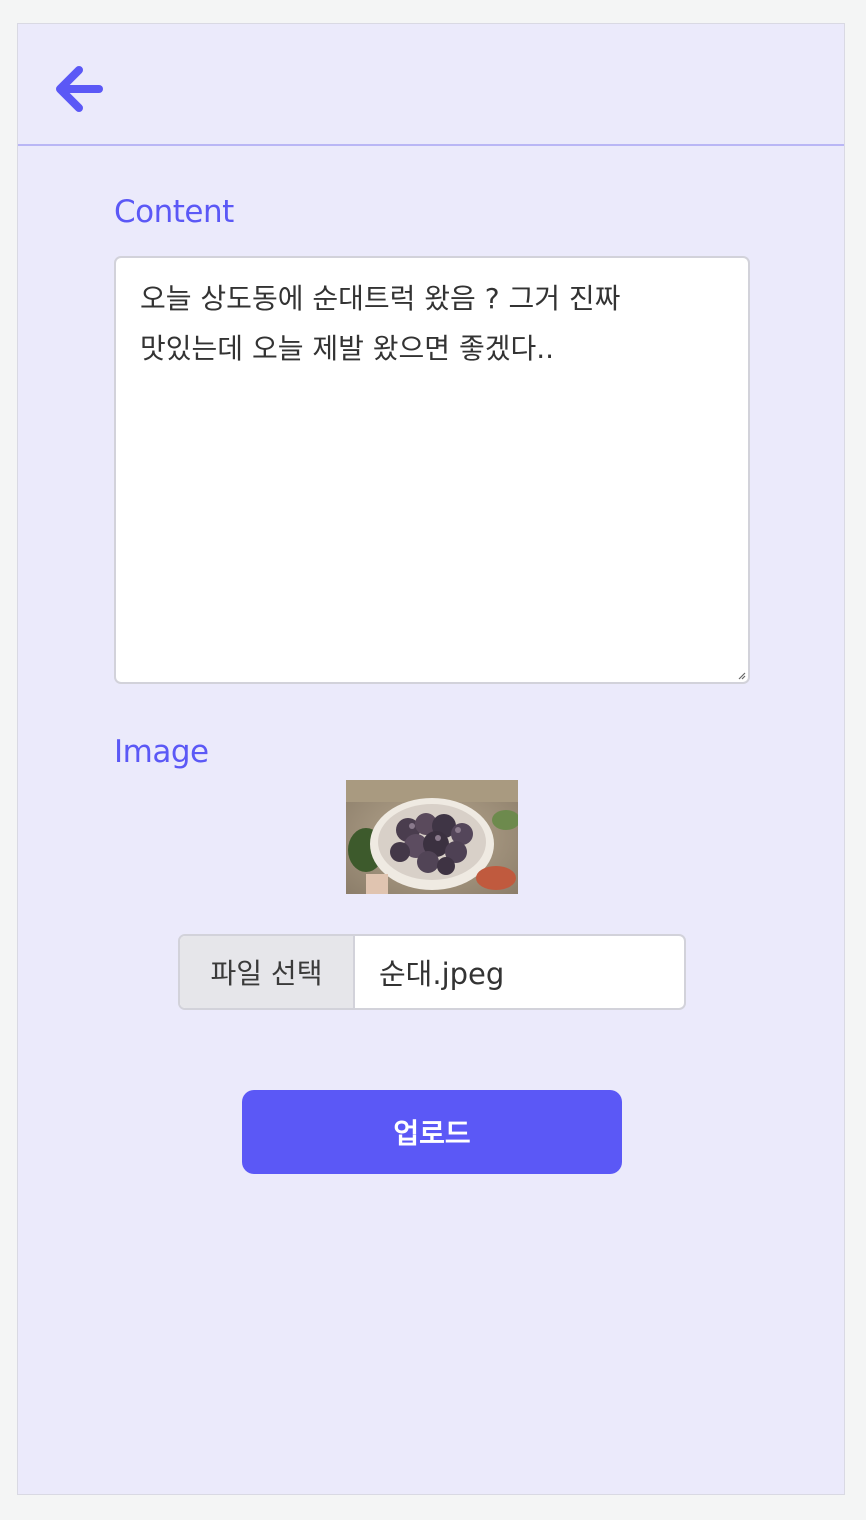 The image size is (866, 1520). Describe the element at coordinates (432, 837) in the screenshot. I see `image-preview` at that location.